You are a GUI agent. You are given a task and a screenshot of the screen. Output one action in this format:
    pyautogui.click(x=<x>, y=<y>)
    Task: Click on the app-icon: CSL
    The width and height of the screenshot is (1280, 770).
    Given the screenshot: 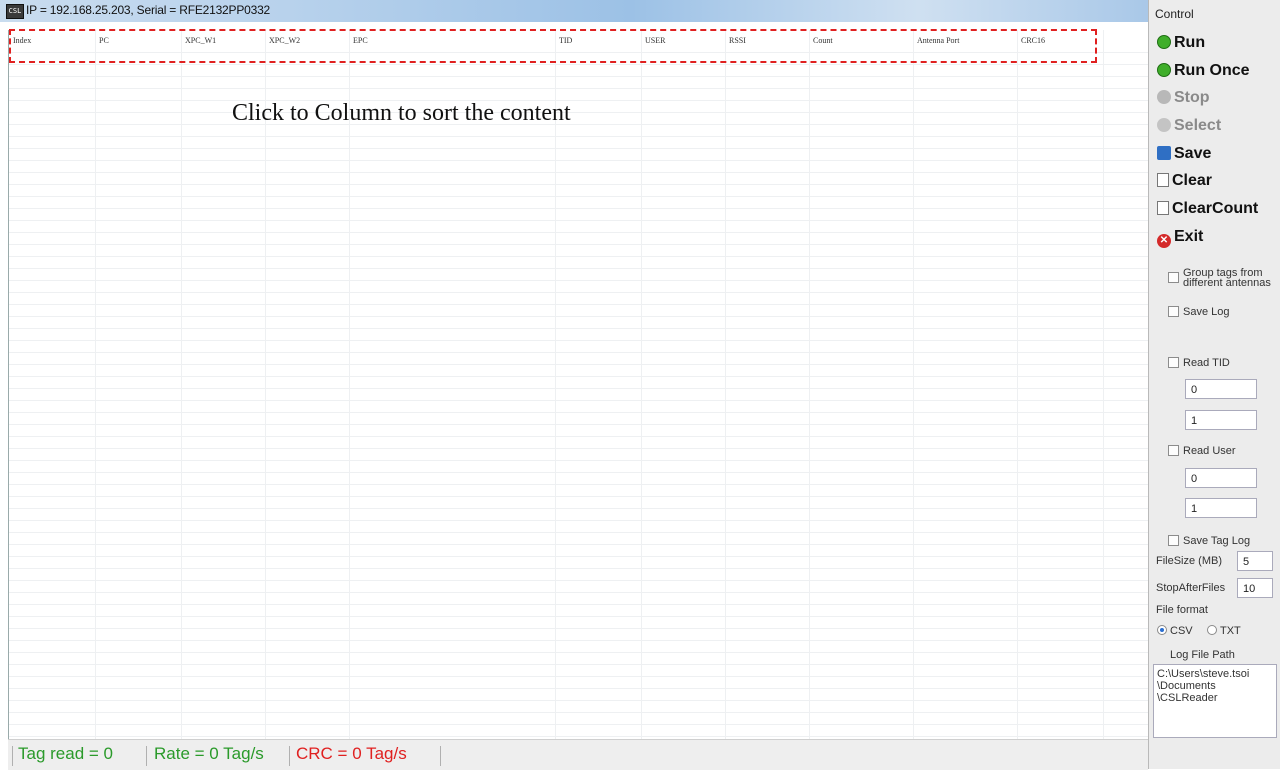 What is the action you would take?
    pyautogui.click(x=15, y=11)
    